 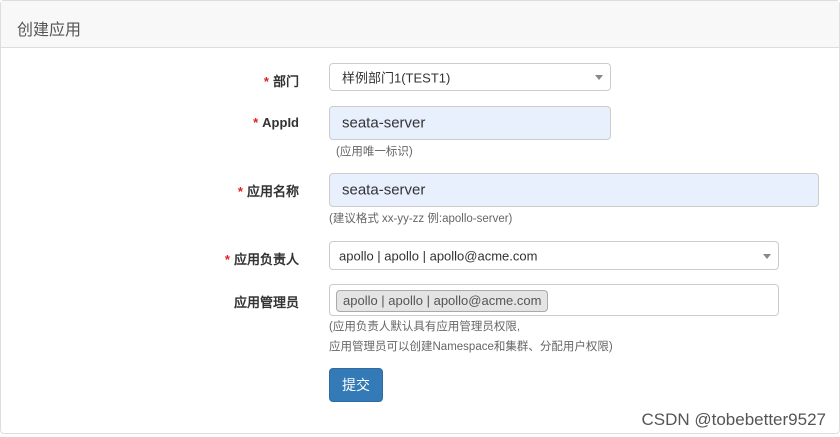 What do you see at coordinates (356, 385) in the screenshot?
I see `submit-button: 提交` at bounding box center [356, 385].